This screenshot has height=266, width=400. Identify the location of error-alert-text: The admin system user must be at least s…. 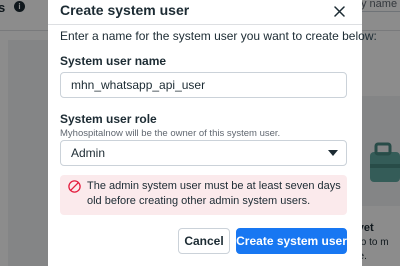
(214, 193).